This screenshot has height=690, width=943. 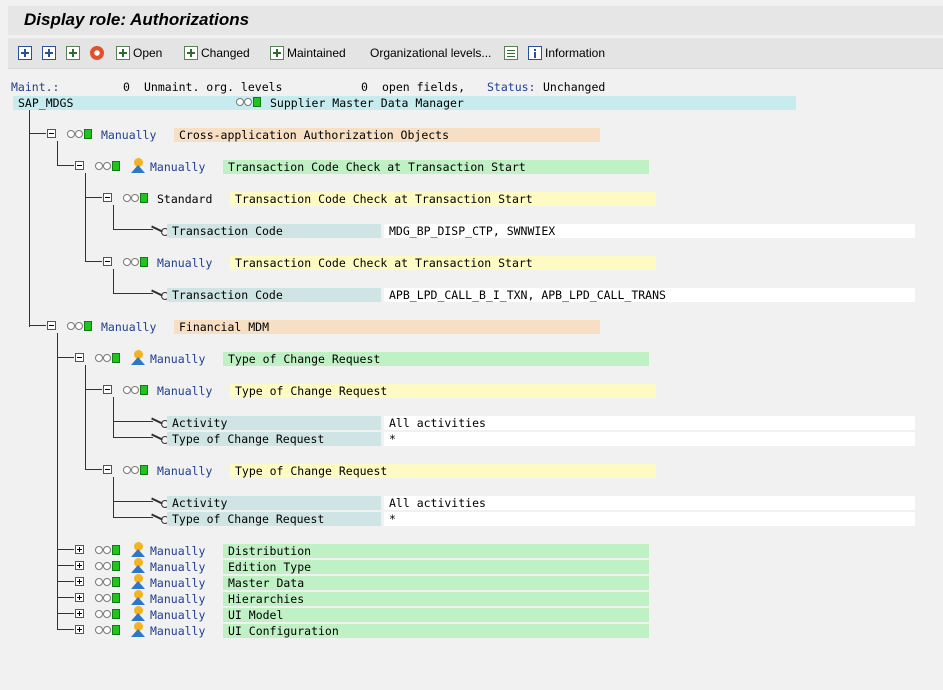 I want to click on page-title: Display role: Authorizations, so click(x=137, y=19).